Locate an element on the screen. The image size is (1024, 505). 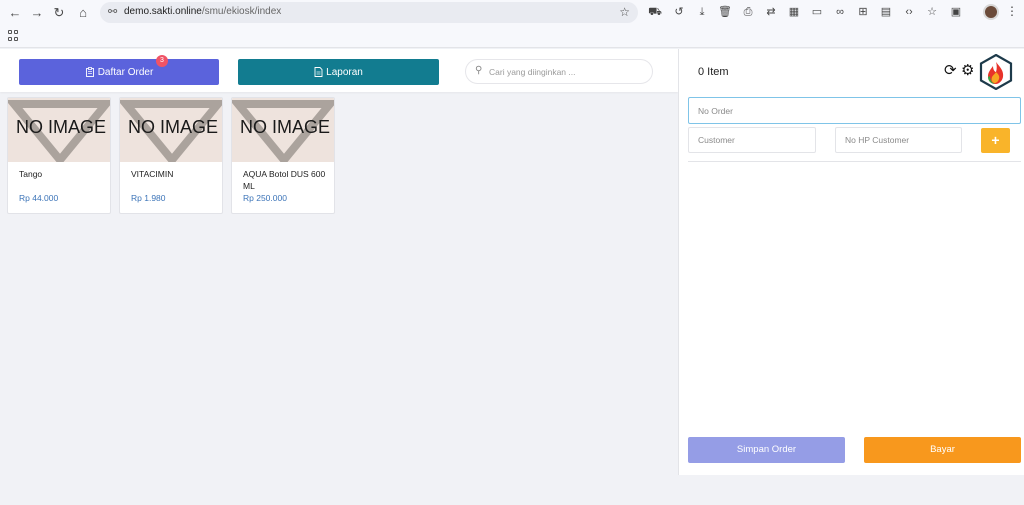
product-card-vitacimin: NO IMAGE VITACIMIN Rp 1.980 is located at coordinates (171, 155).